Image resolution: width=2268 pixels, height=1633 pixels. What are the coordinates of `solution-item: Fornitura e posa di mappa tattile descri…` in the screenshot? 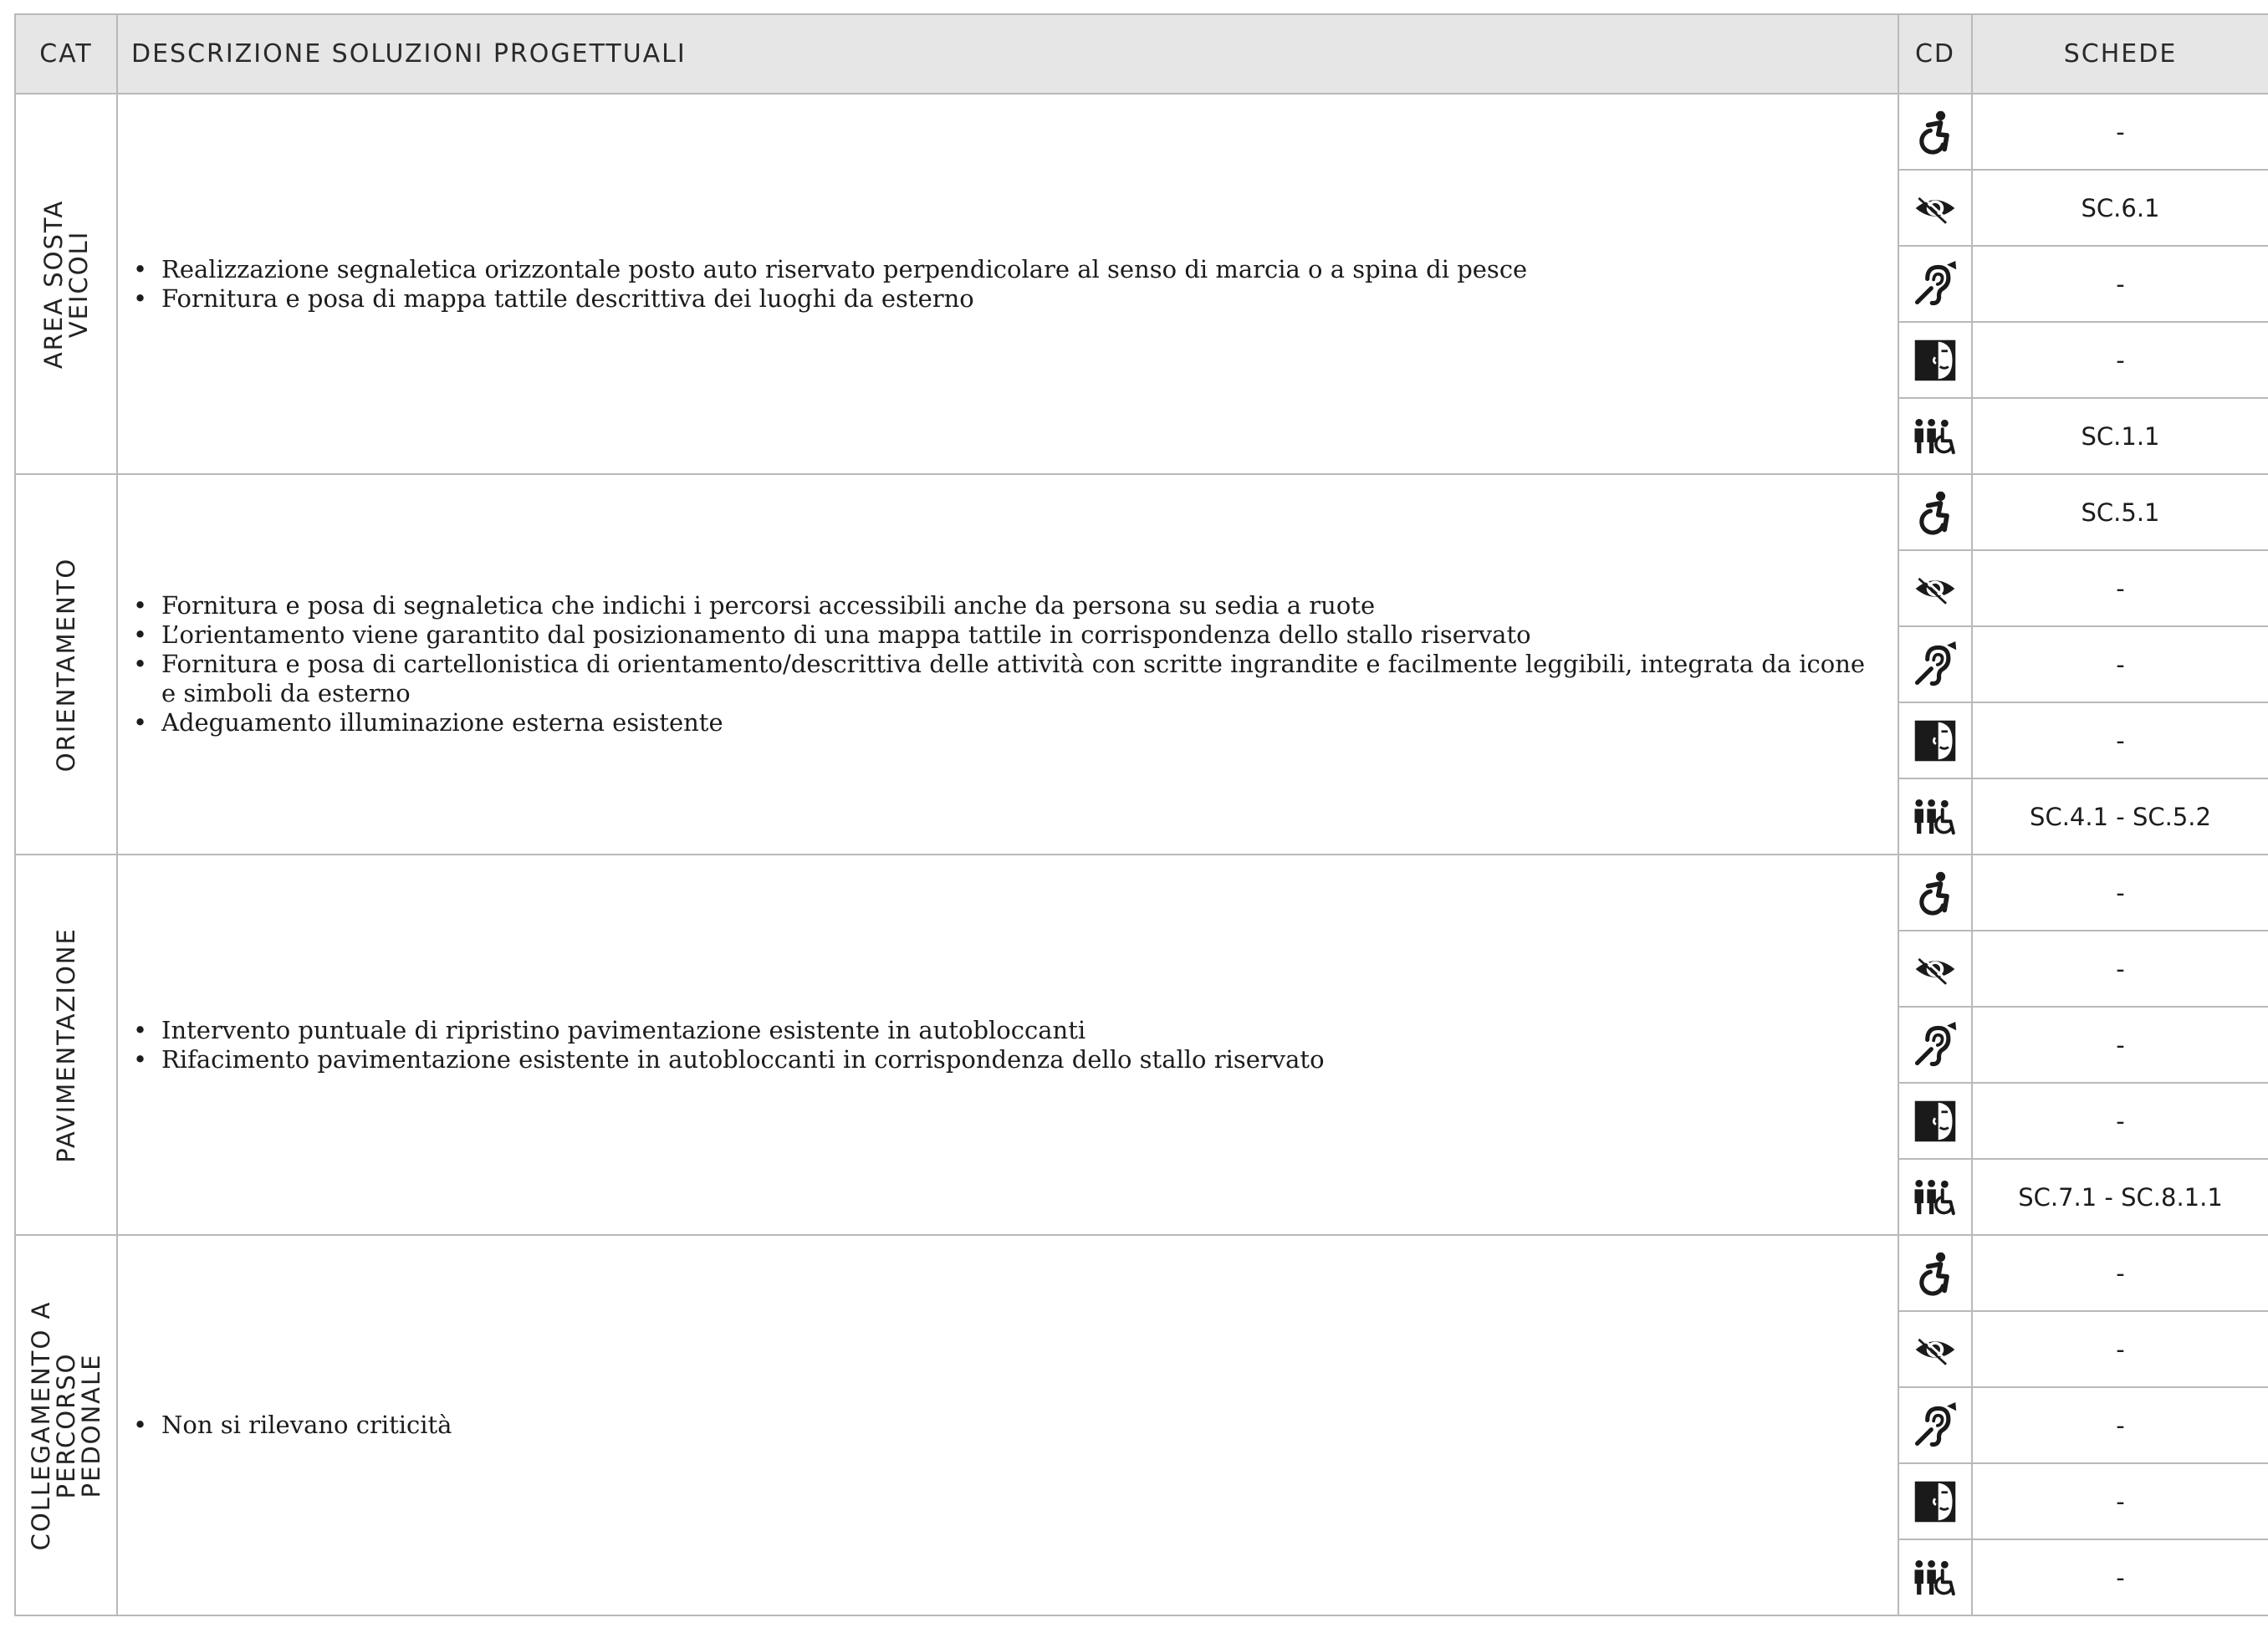 It's located at (1006, 299).